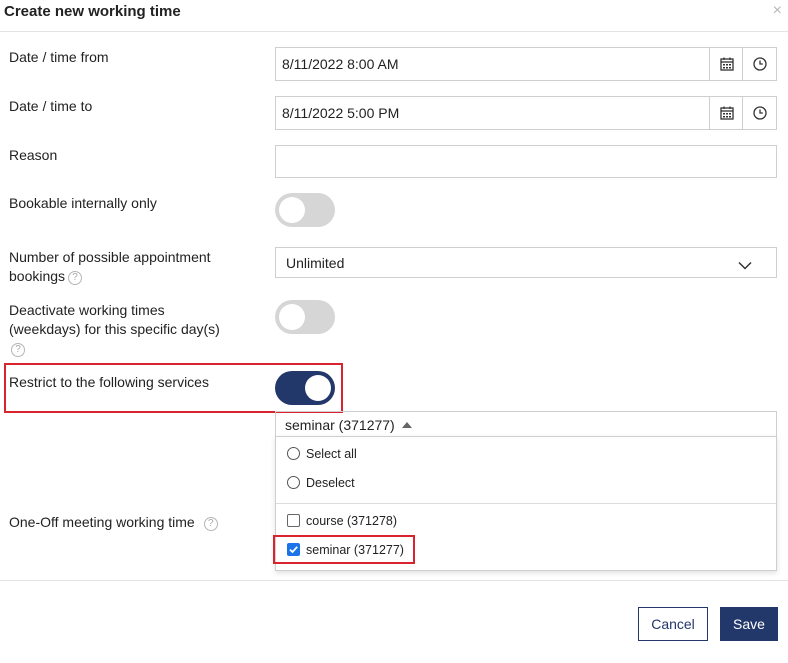 This screenshot has width=788, height=663. I want to click on services-multiselect: seminar (371277), so click(526, 424).